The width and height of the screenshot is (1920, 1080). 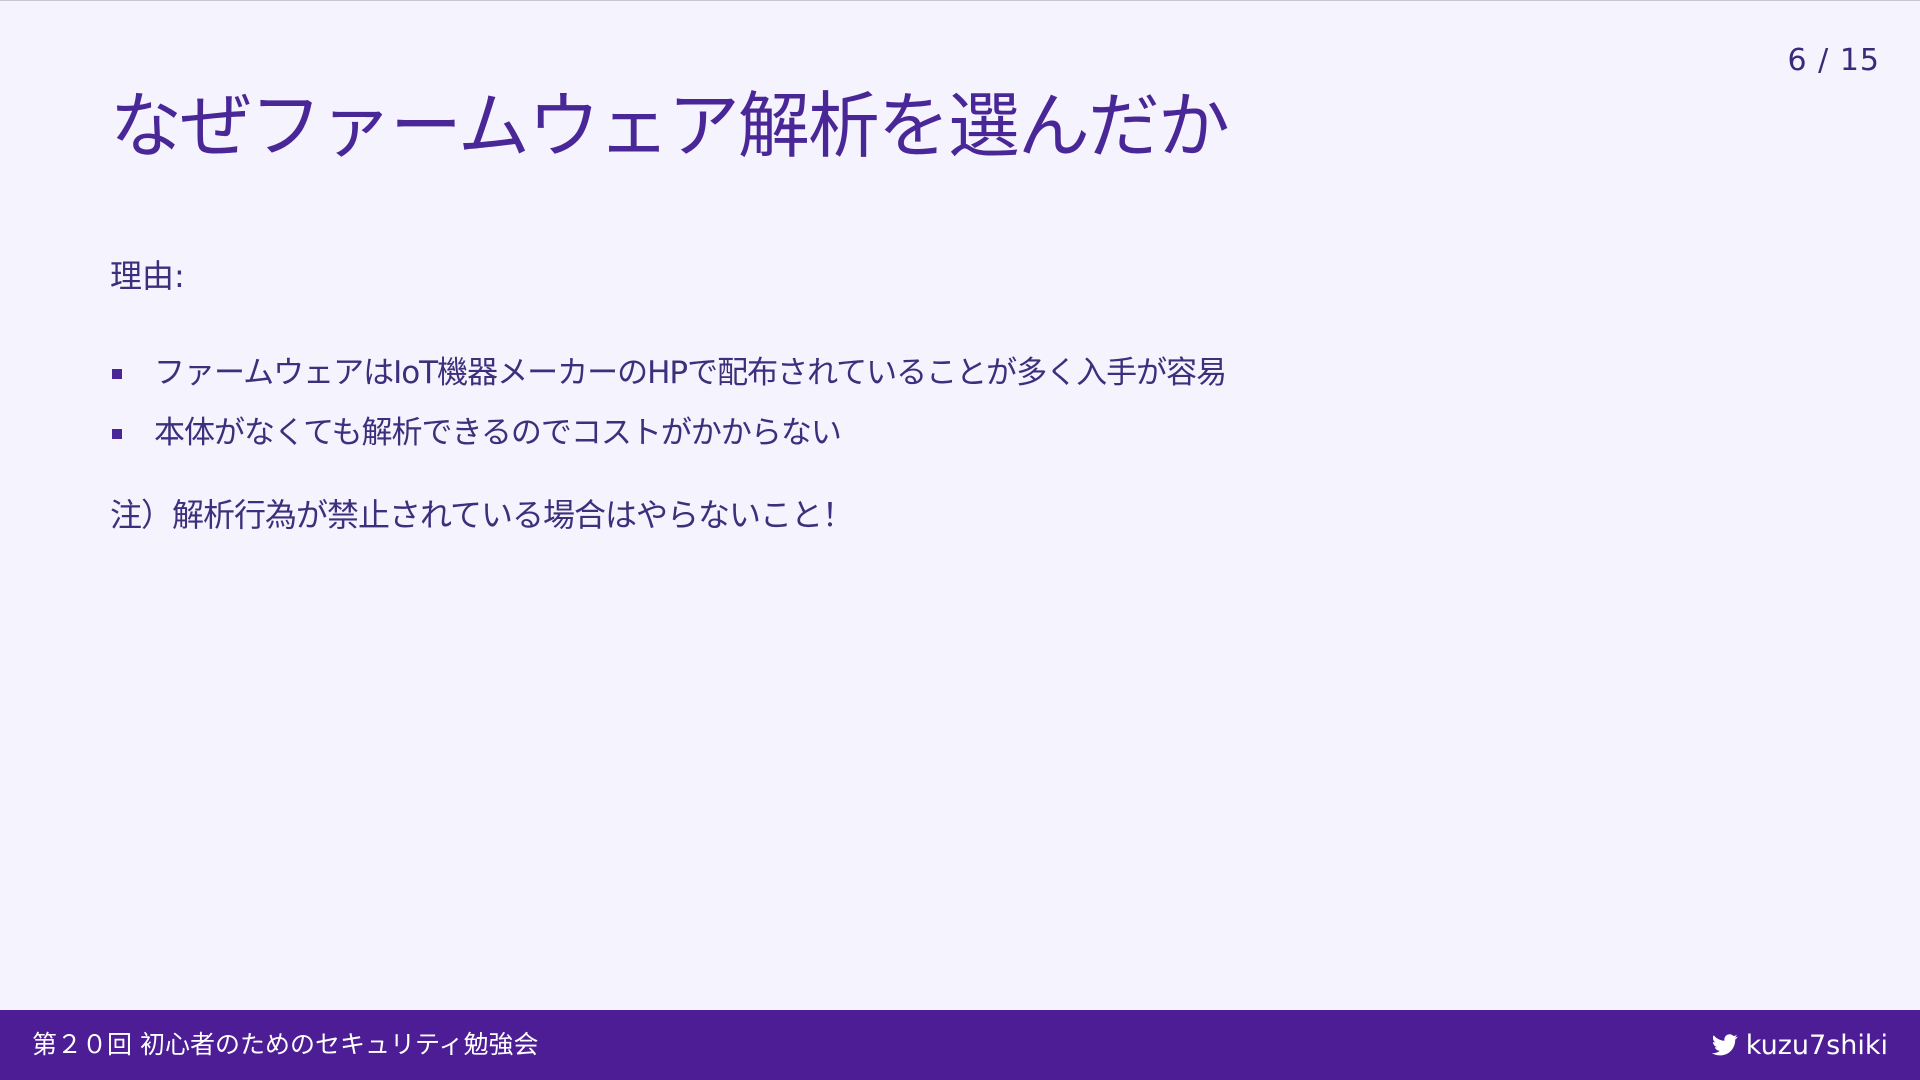 What do you see at coordinates (1724, 1045) in the screenshot?
I see `twitter-icon` at bounding box center [1724, 1045].